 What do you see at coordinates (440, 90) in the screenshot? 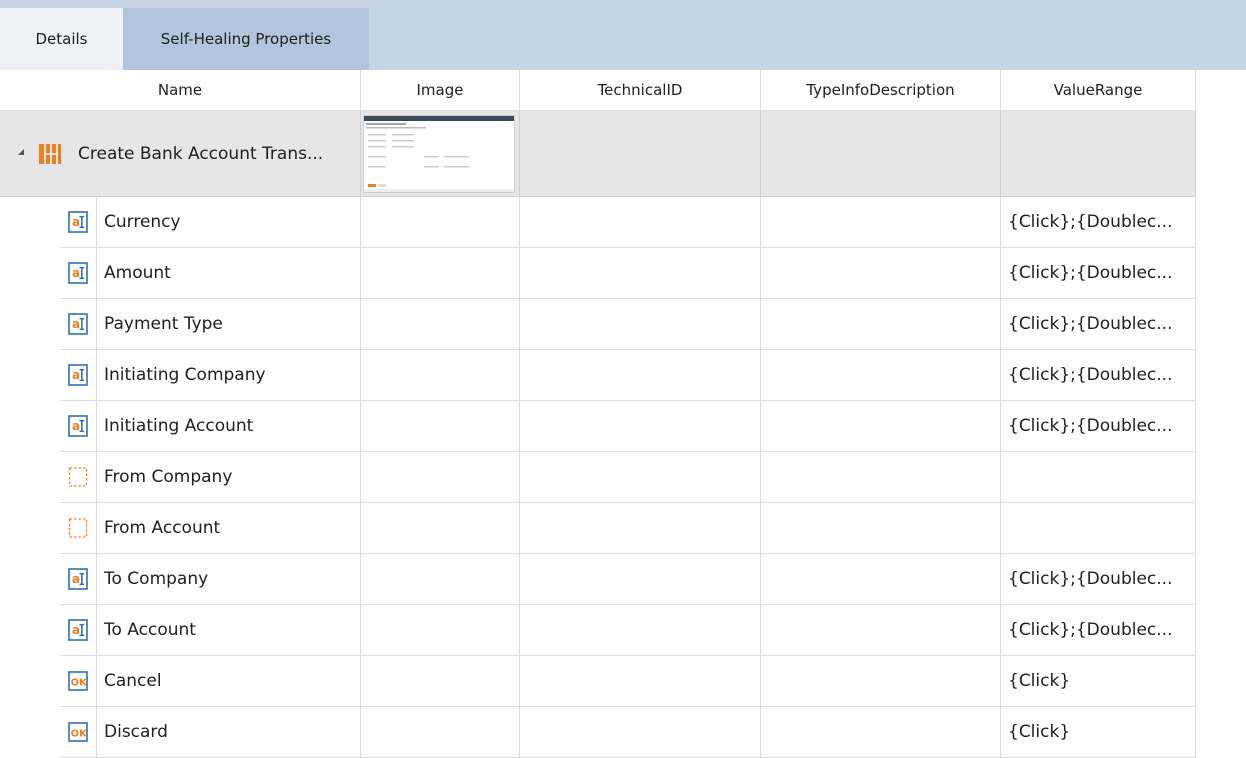
I see `column-header-image: Image` at bounding box center [440, 90].